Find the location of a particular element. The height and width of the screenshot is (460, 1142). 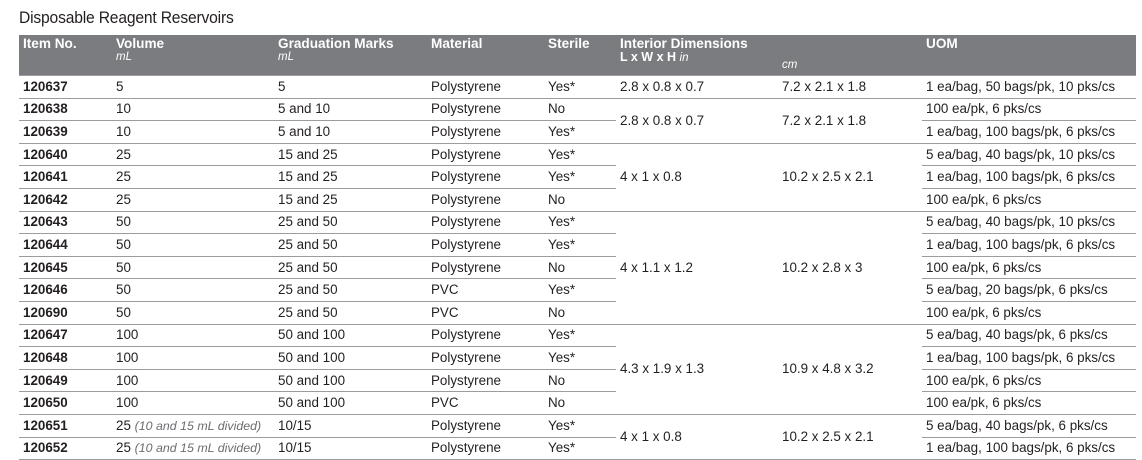

header-sterile: Sterile is located at coordinates (569, 43).